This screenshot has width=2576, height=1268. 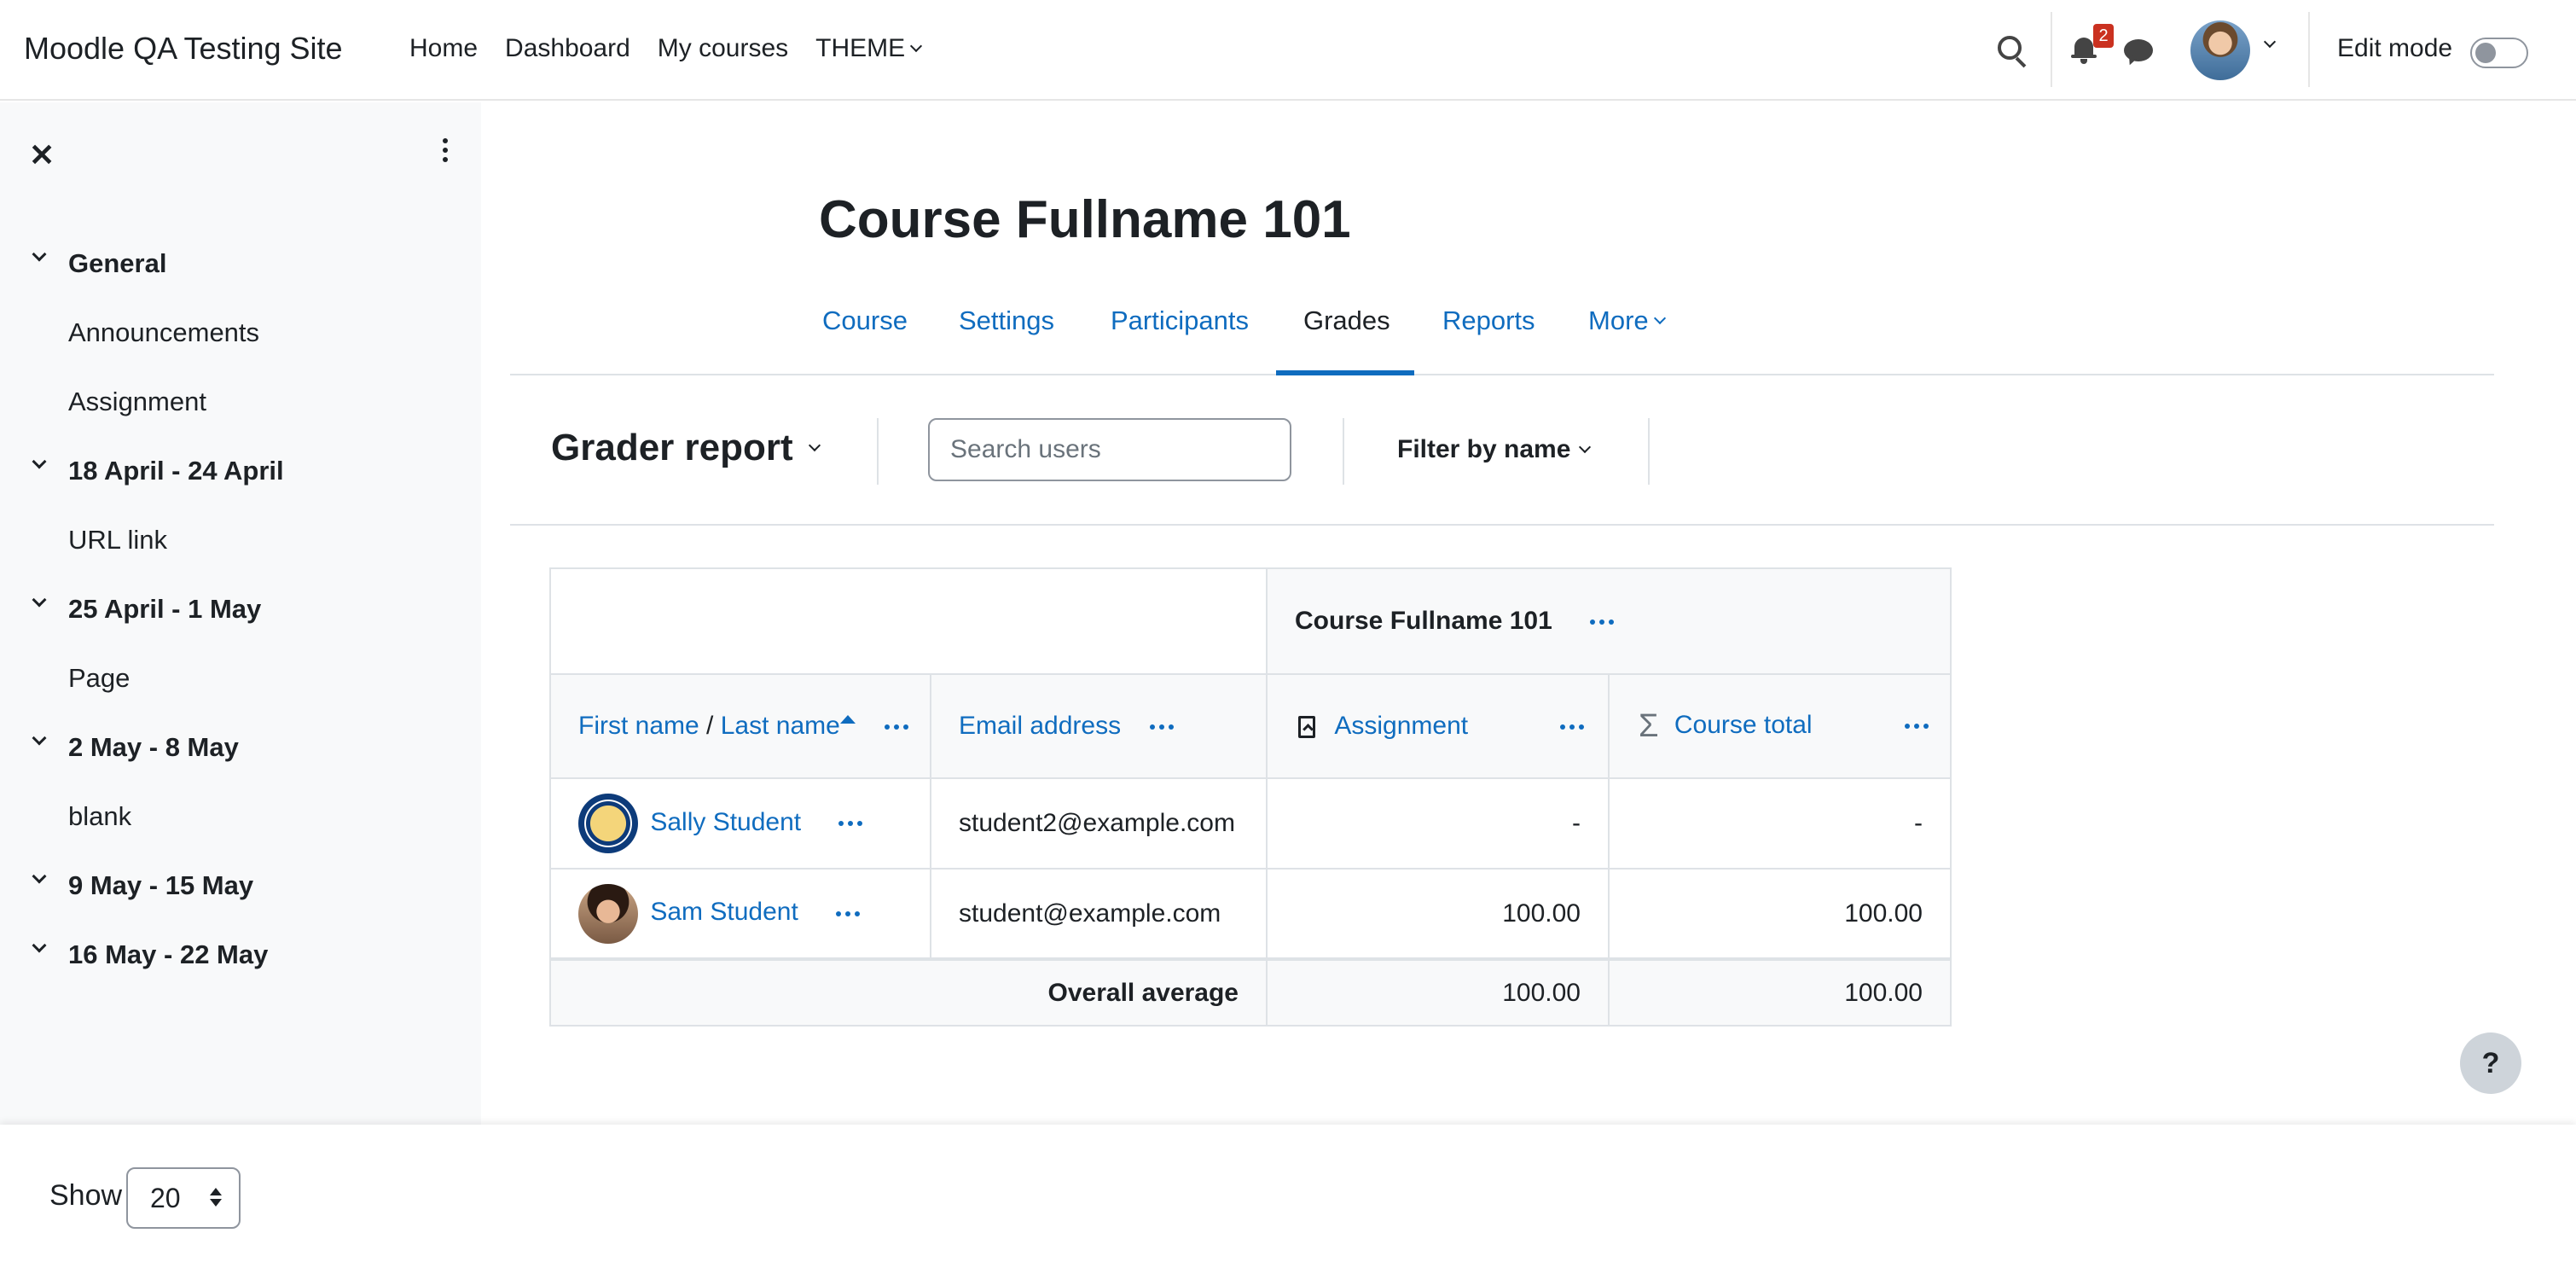 What do you see at coordinates (1401, 726) in the screenshot?
I see `assignment-column-link: Assignment` at bounding box center [1401, 726].